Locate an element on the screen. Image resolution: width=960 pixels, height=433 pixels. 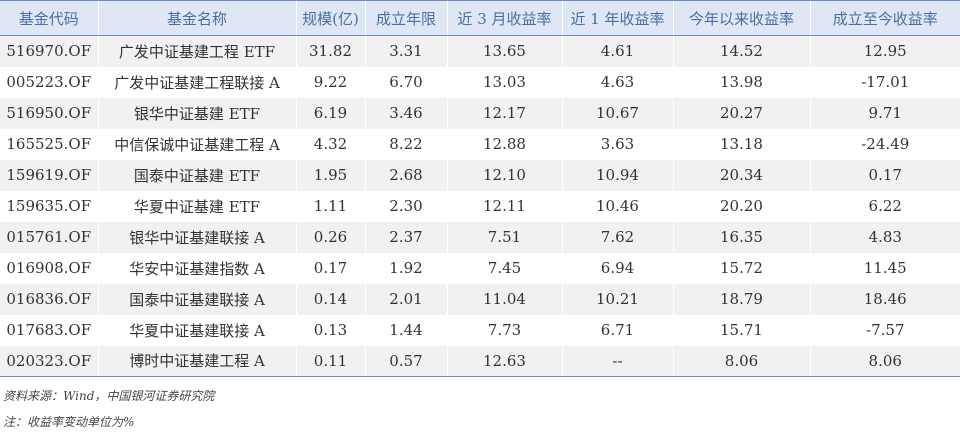
table-cell: -24.49 is located at coordinates (884, 144).